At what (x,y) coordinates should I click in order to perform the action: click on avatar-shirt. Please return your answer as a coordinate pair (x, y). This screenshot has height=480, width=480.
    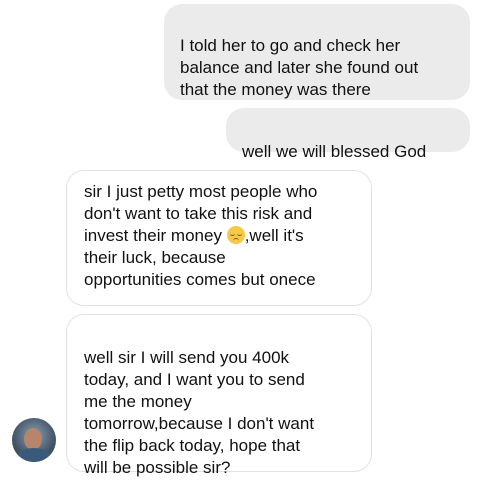
    Looking at the image, I should click on (34, 455).